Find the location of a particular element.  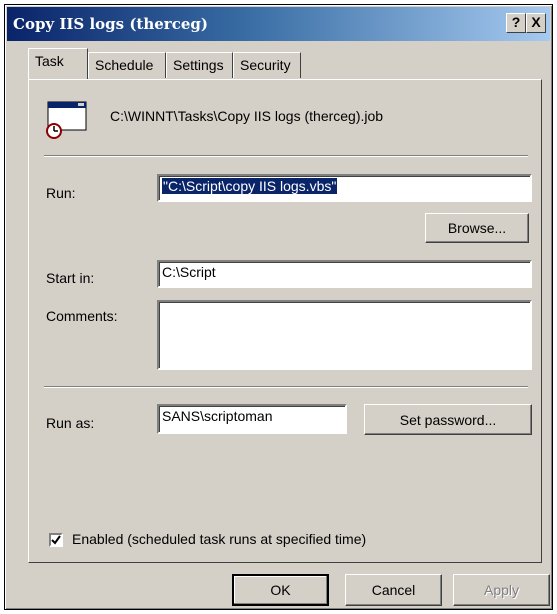

divider-top is located at coordinates (286, 156).